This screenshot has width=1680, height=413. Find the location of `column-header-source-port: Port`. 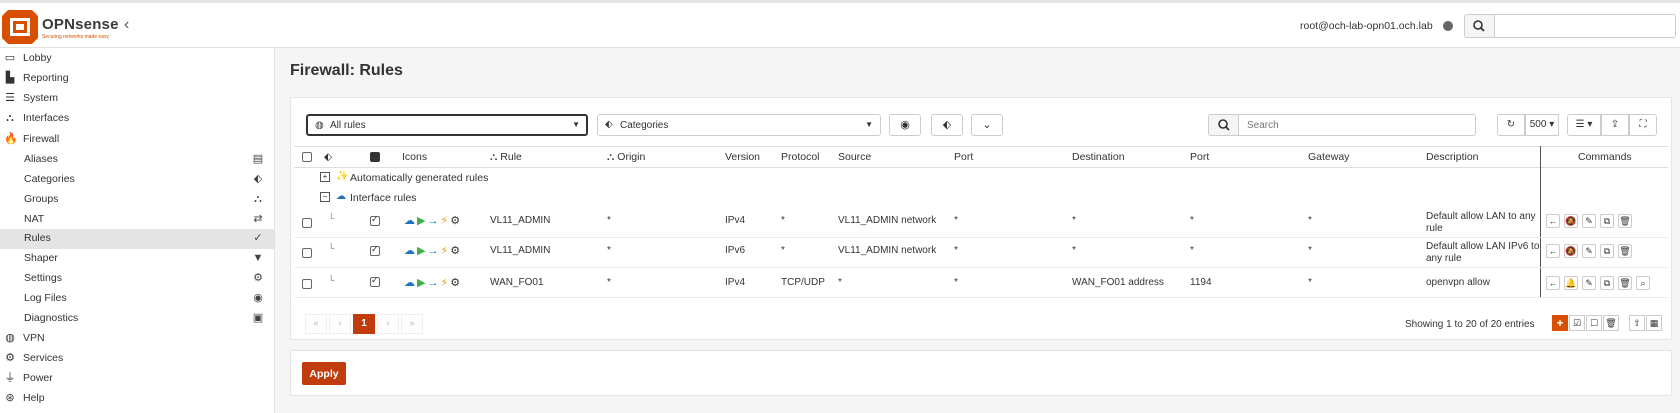

column-header-source-port: Port is located at coordinates (963, 157).